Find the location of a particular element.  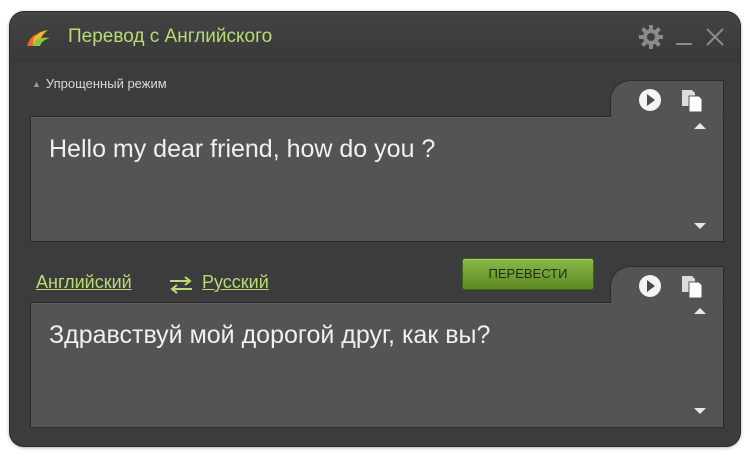

minimize-icon is located at coordinates (684, 37).